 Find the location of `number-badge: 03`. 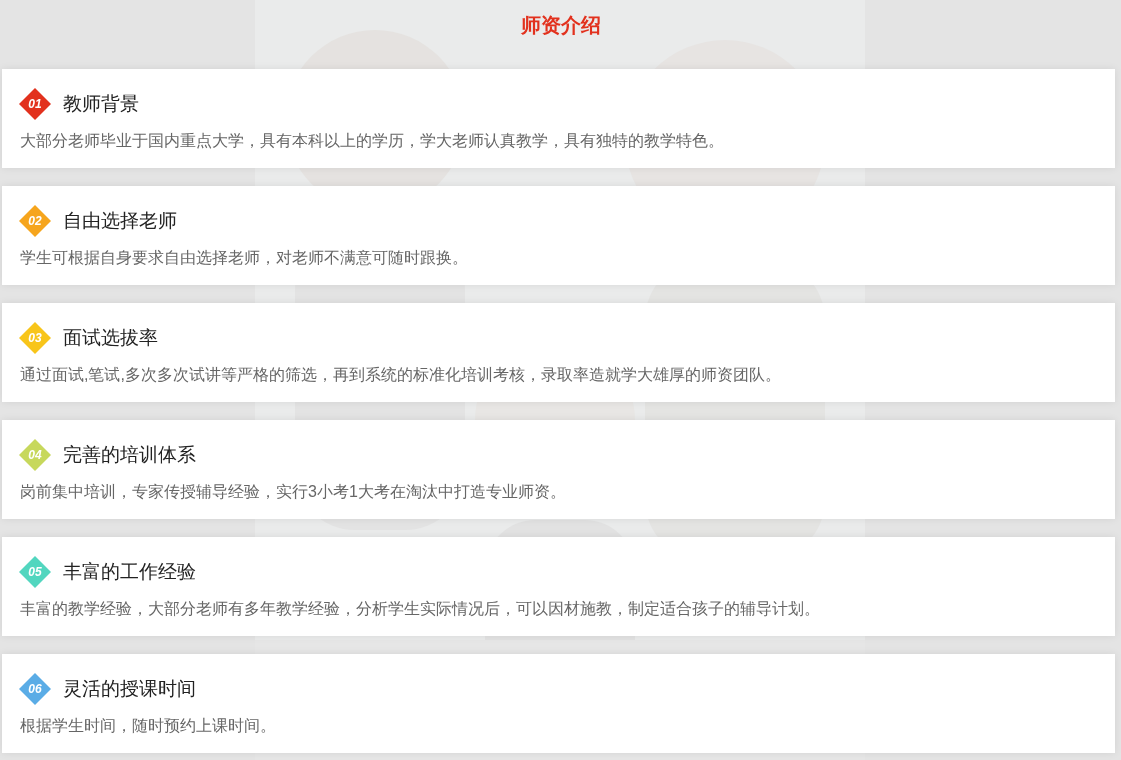

number-badge: 03 is located at coordinates (35, 338).